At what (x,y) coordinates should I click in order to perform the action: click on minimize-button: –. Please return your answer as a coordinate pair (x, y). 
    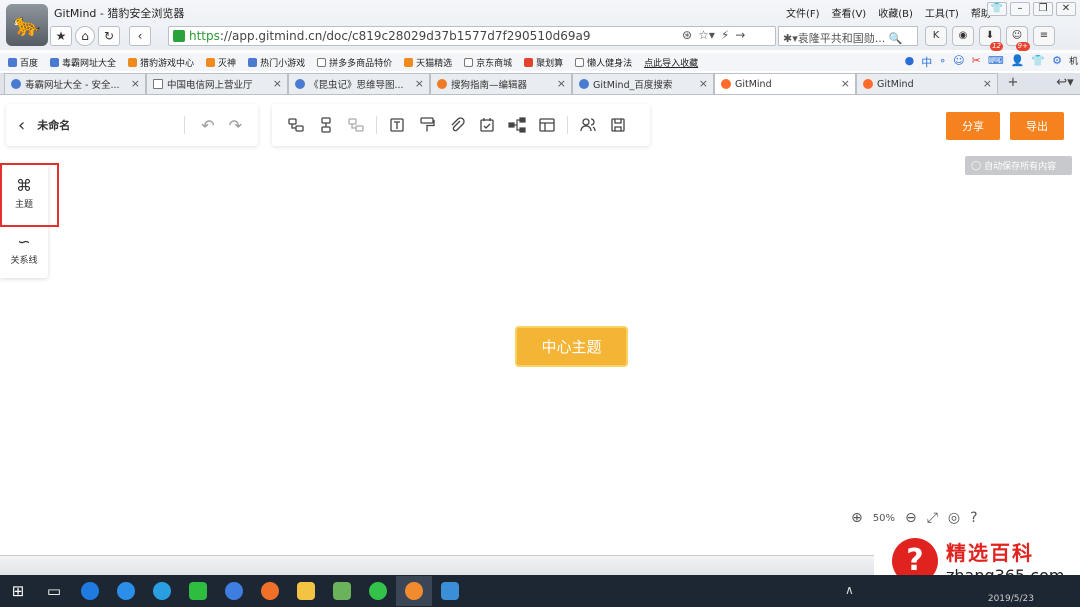
    Looking at the image, I should click on (1020, 9).